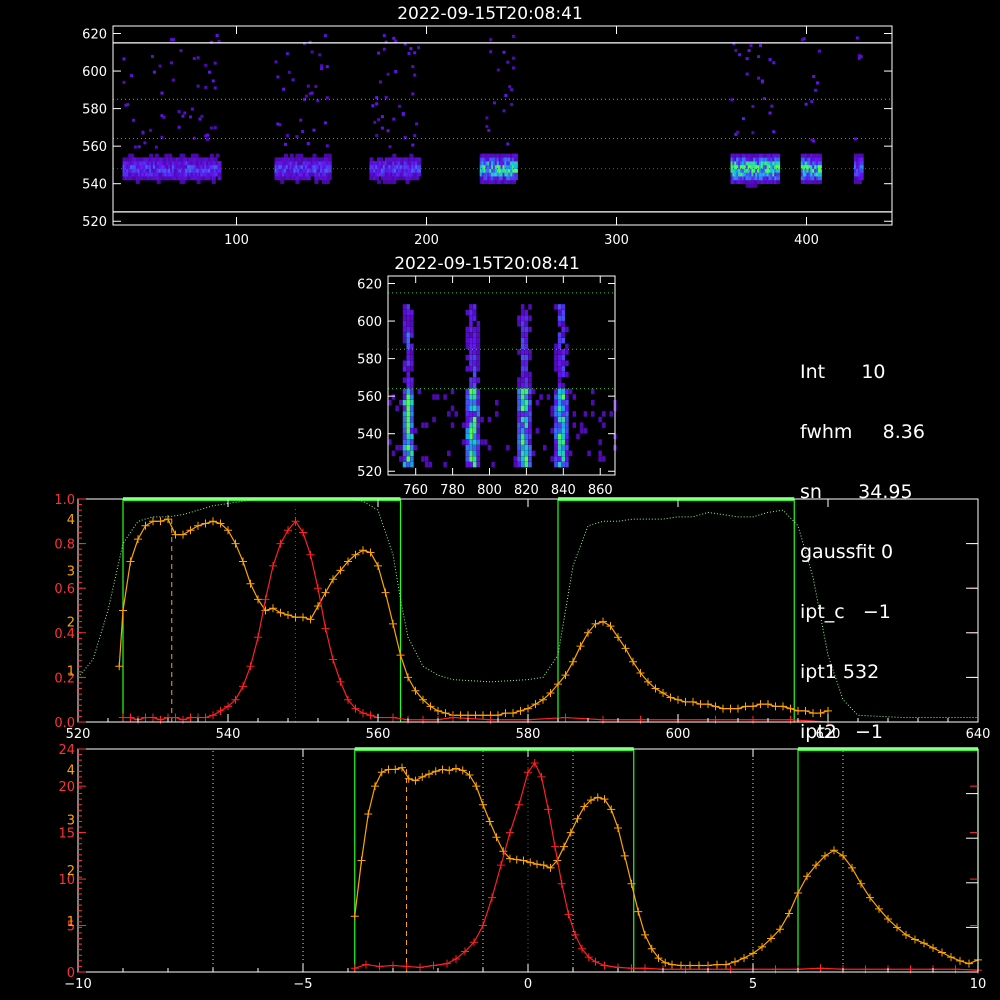 The image size is (1000, 1000). I want to click on x-tick-label: 640, so click(978, 734).